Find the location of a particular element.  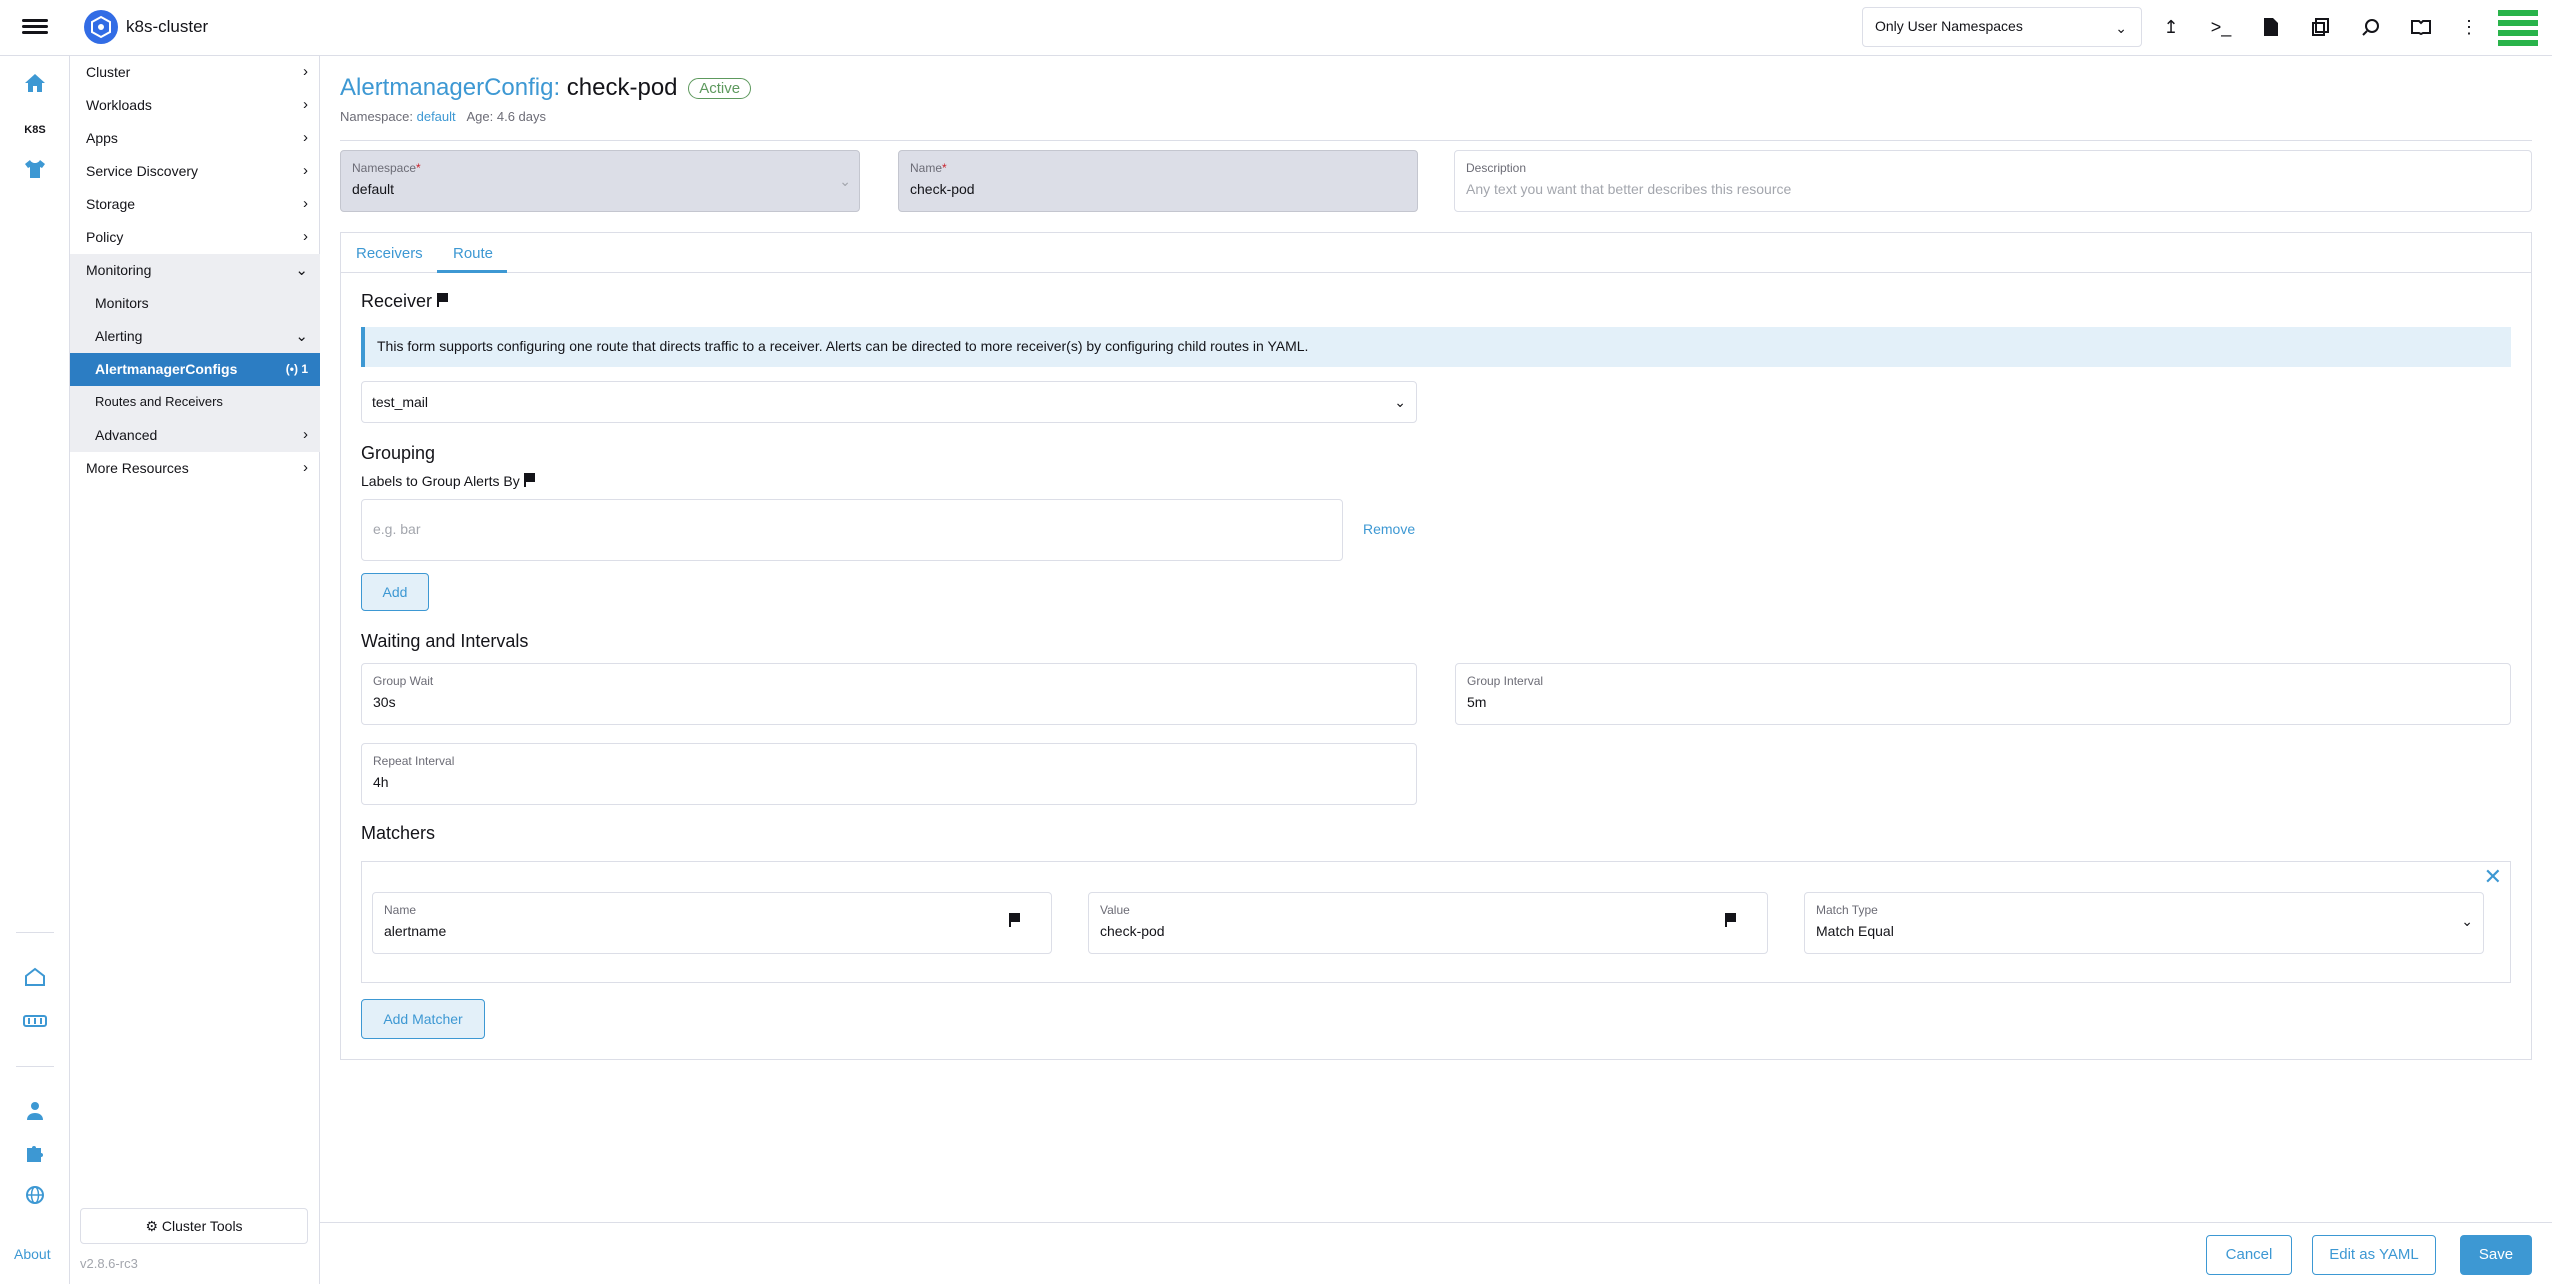

home-icon is located at coordinates (35, 83).